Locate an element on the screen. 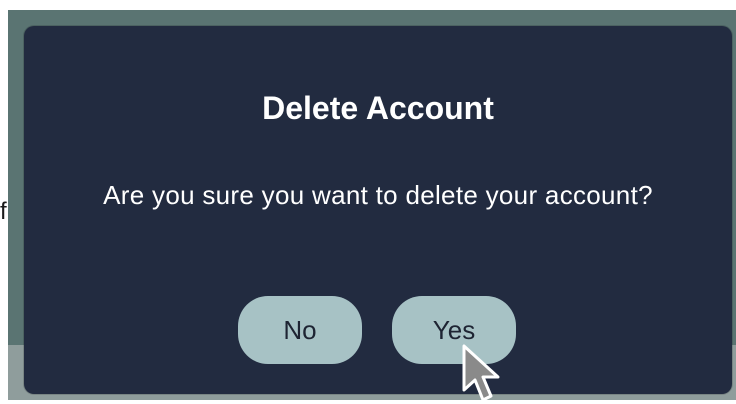  dialog-title: Delete Account is located at coordinates (378, 108).